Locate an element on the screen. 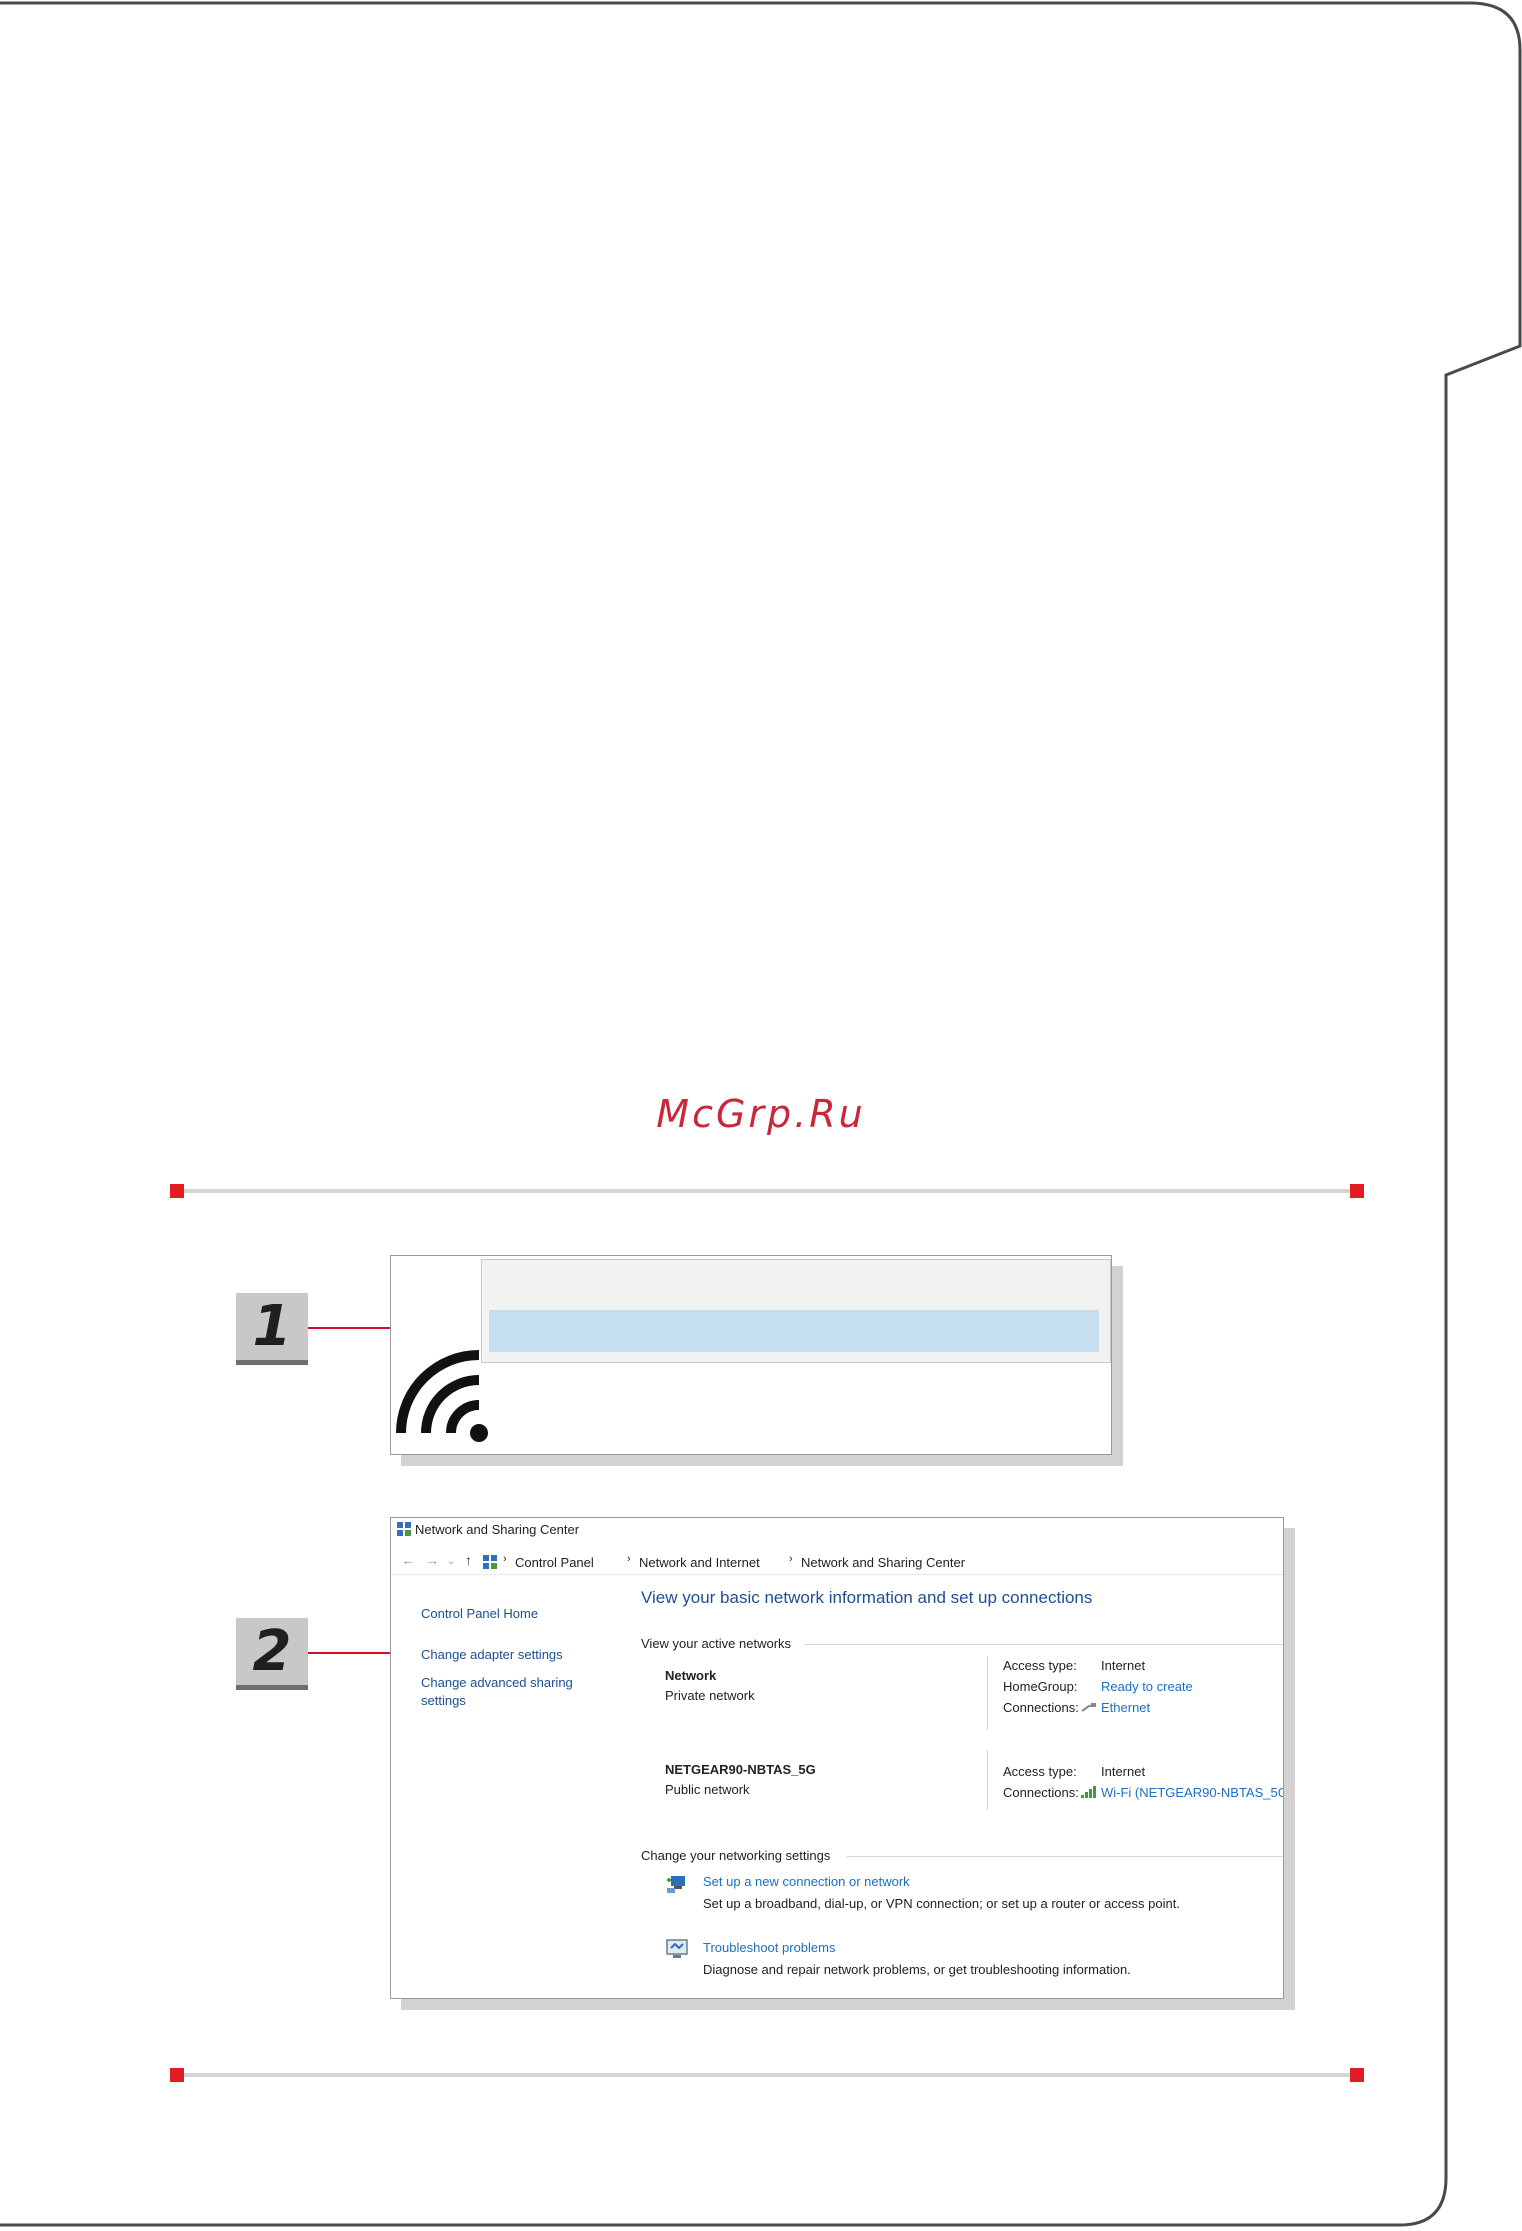 Image resolution: width=1522 pixels, height=2231 pixels. sidebar-change-adapter-settings: Change adapter settings is located at coordinates (492, 1654).